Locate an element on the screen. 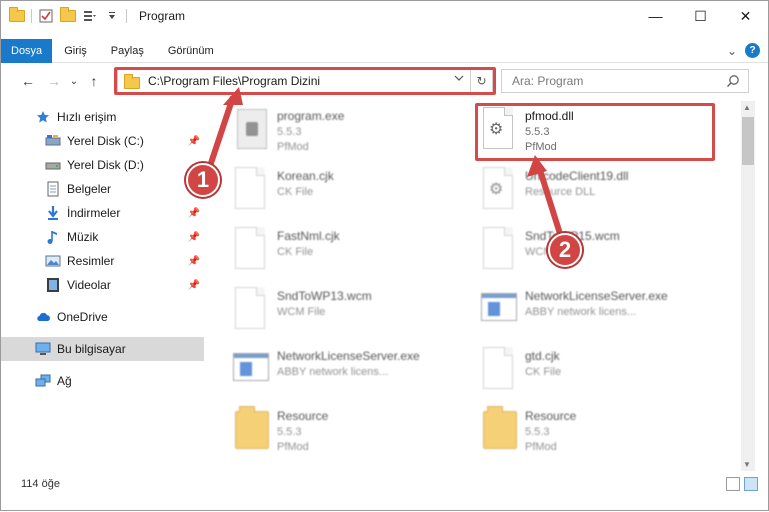 The width and height of the screenshot is (769, 512). list-item: gtd.cjk CK File is located at coordinates (597, 374).